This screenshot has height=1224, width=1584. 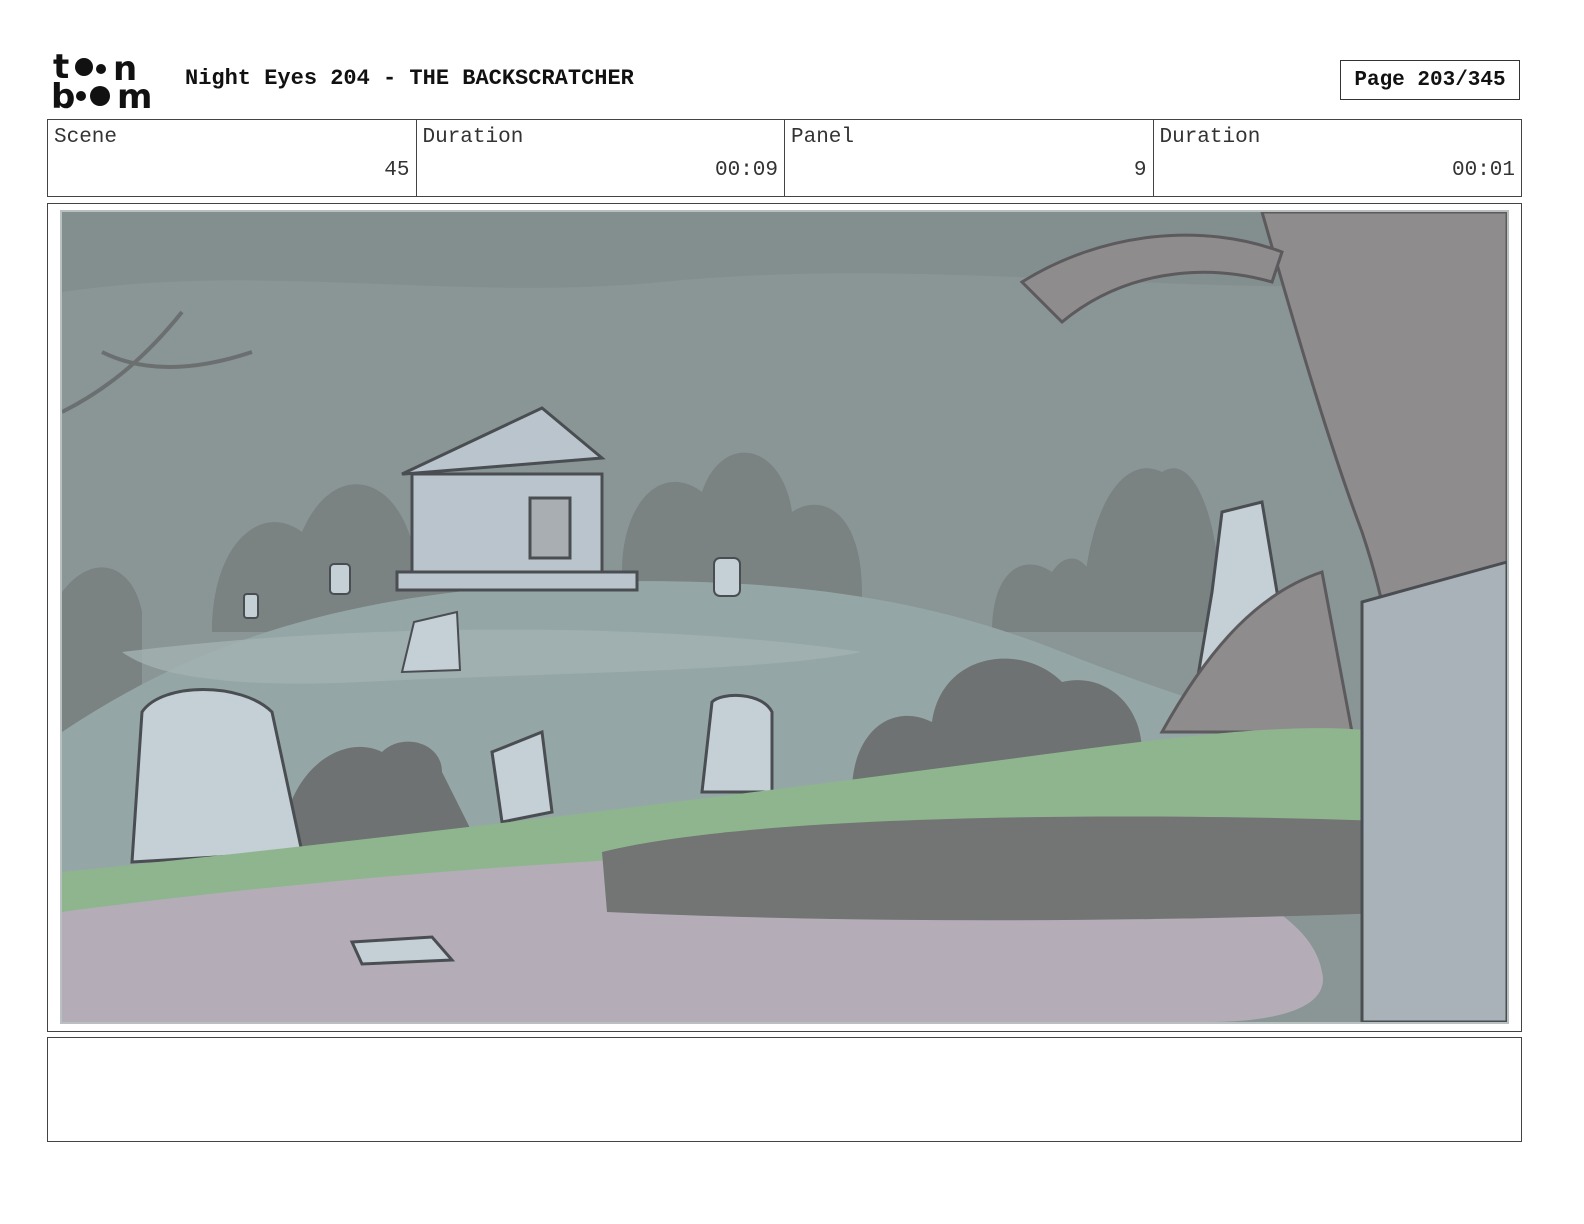 What do you see at coordinates (409, 78) in the screenshot?
I see `board-title: Night Eyes 204 - THE BACKSCRATCHER` at bounding box center [409, 78].